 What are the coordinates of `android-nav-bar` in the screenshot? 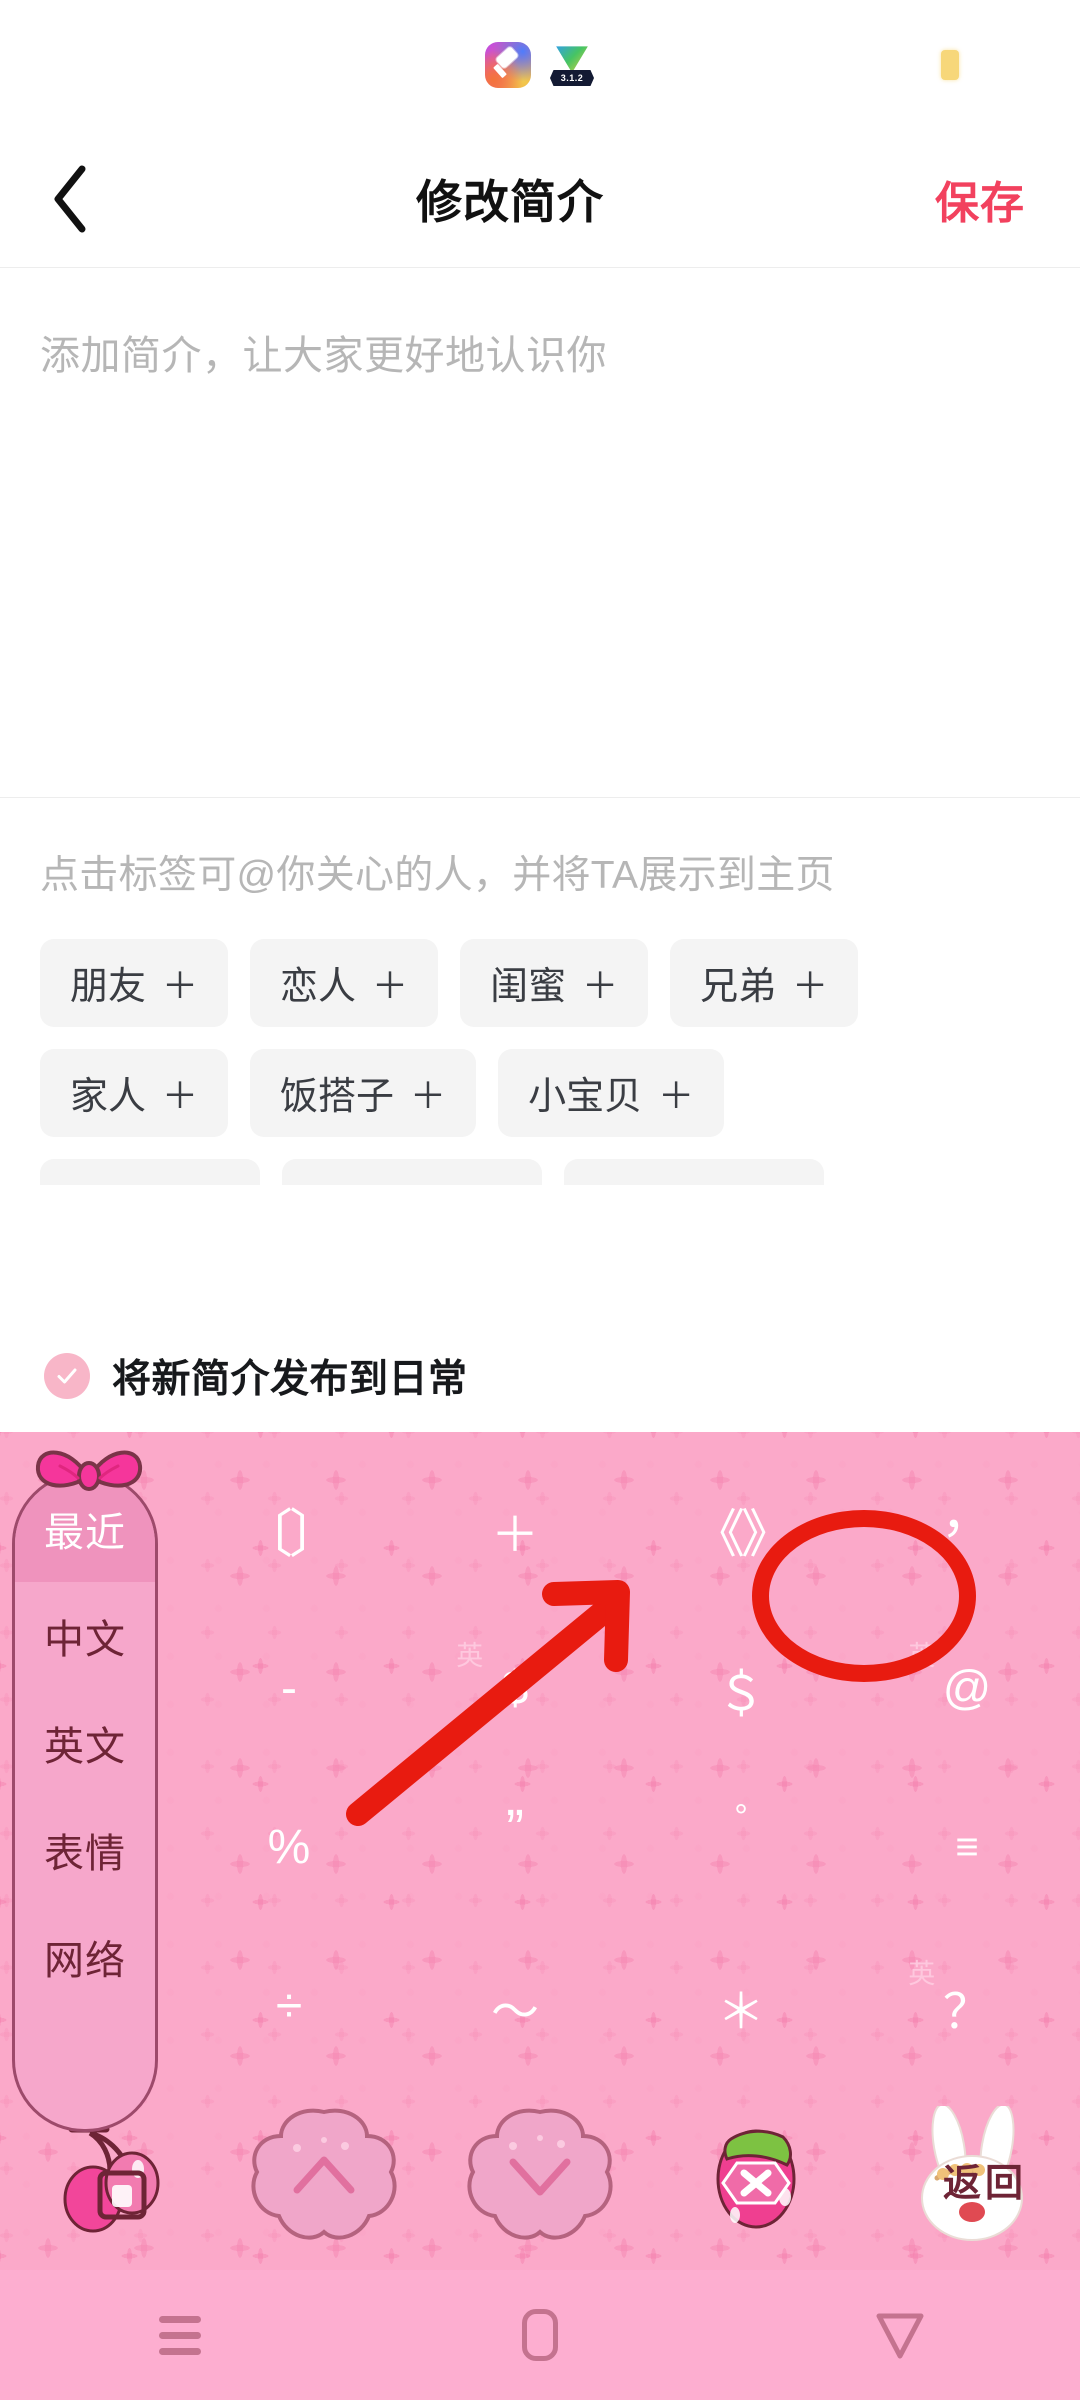 It's located at (540, 2335).